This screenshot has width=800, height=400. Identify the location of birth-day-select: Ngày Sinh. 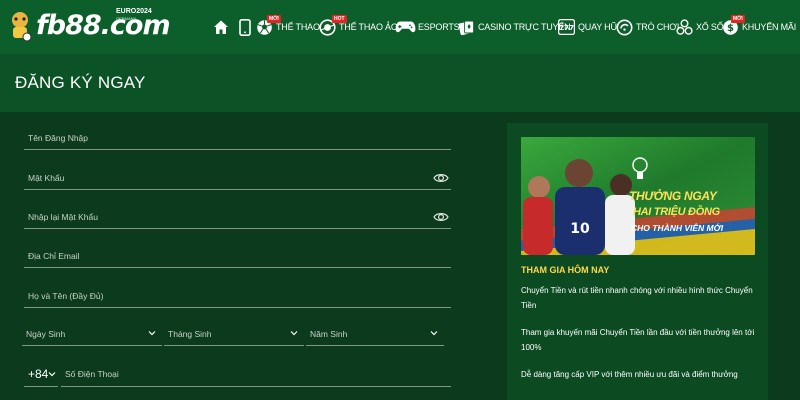
(92, 334).